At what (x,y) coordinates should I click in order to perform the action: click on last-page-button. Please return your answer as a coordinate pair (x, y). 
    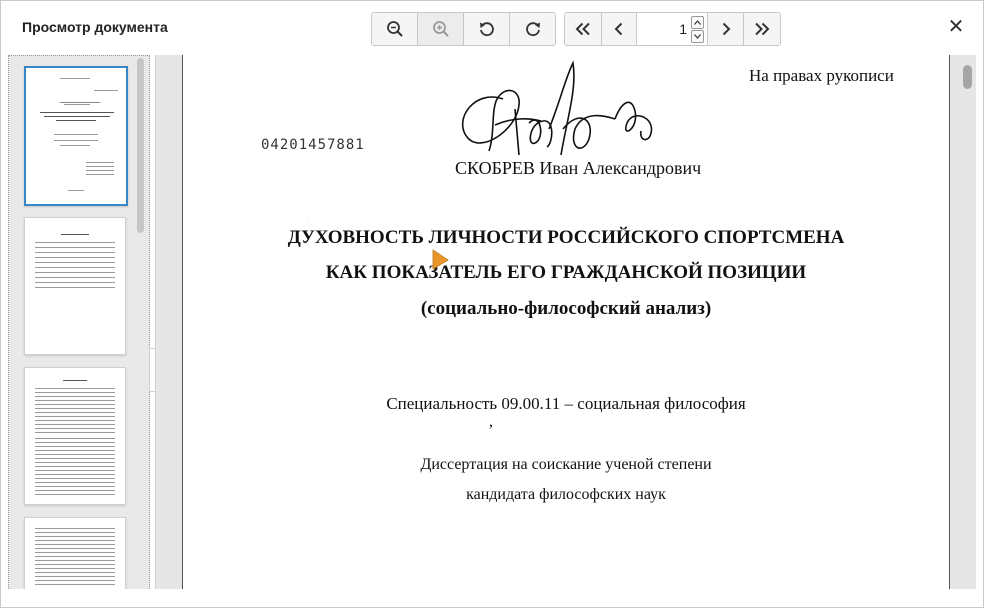
    Looking at the image, I should click on (762, 29).